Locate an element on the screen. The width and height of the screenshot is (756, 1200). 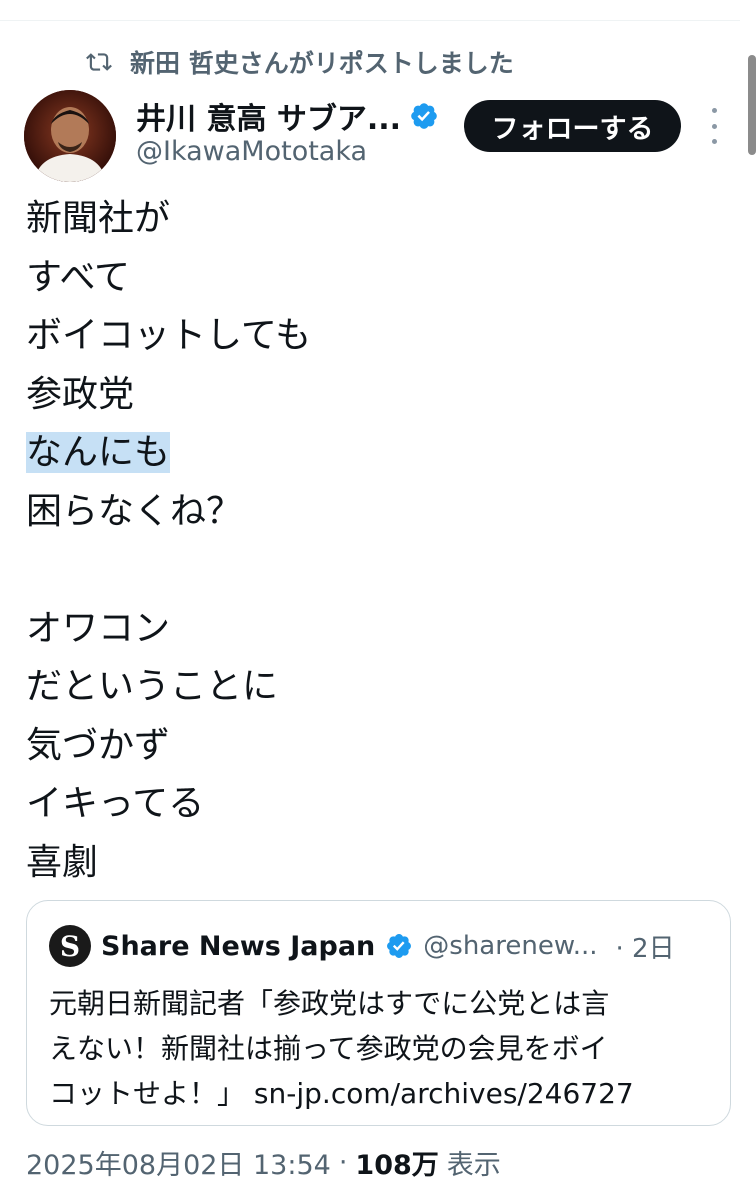
tweet-line: 参政党 is located at coordinates (80, 394).